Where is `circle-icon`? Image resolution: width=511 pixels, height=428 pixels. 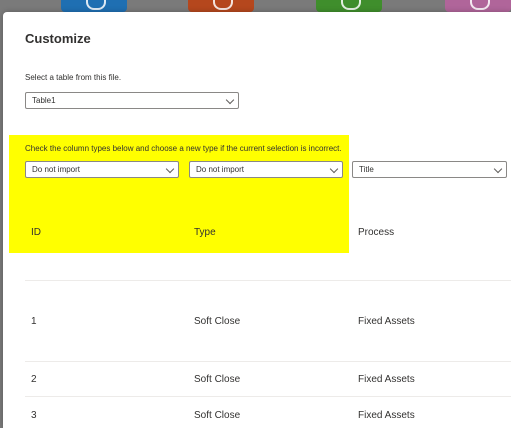
circle-icon is located at coordinates (480, 5).